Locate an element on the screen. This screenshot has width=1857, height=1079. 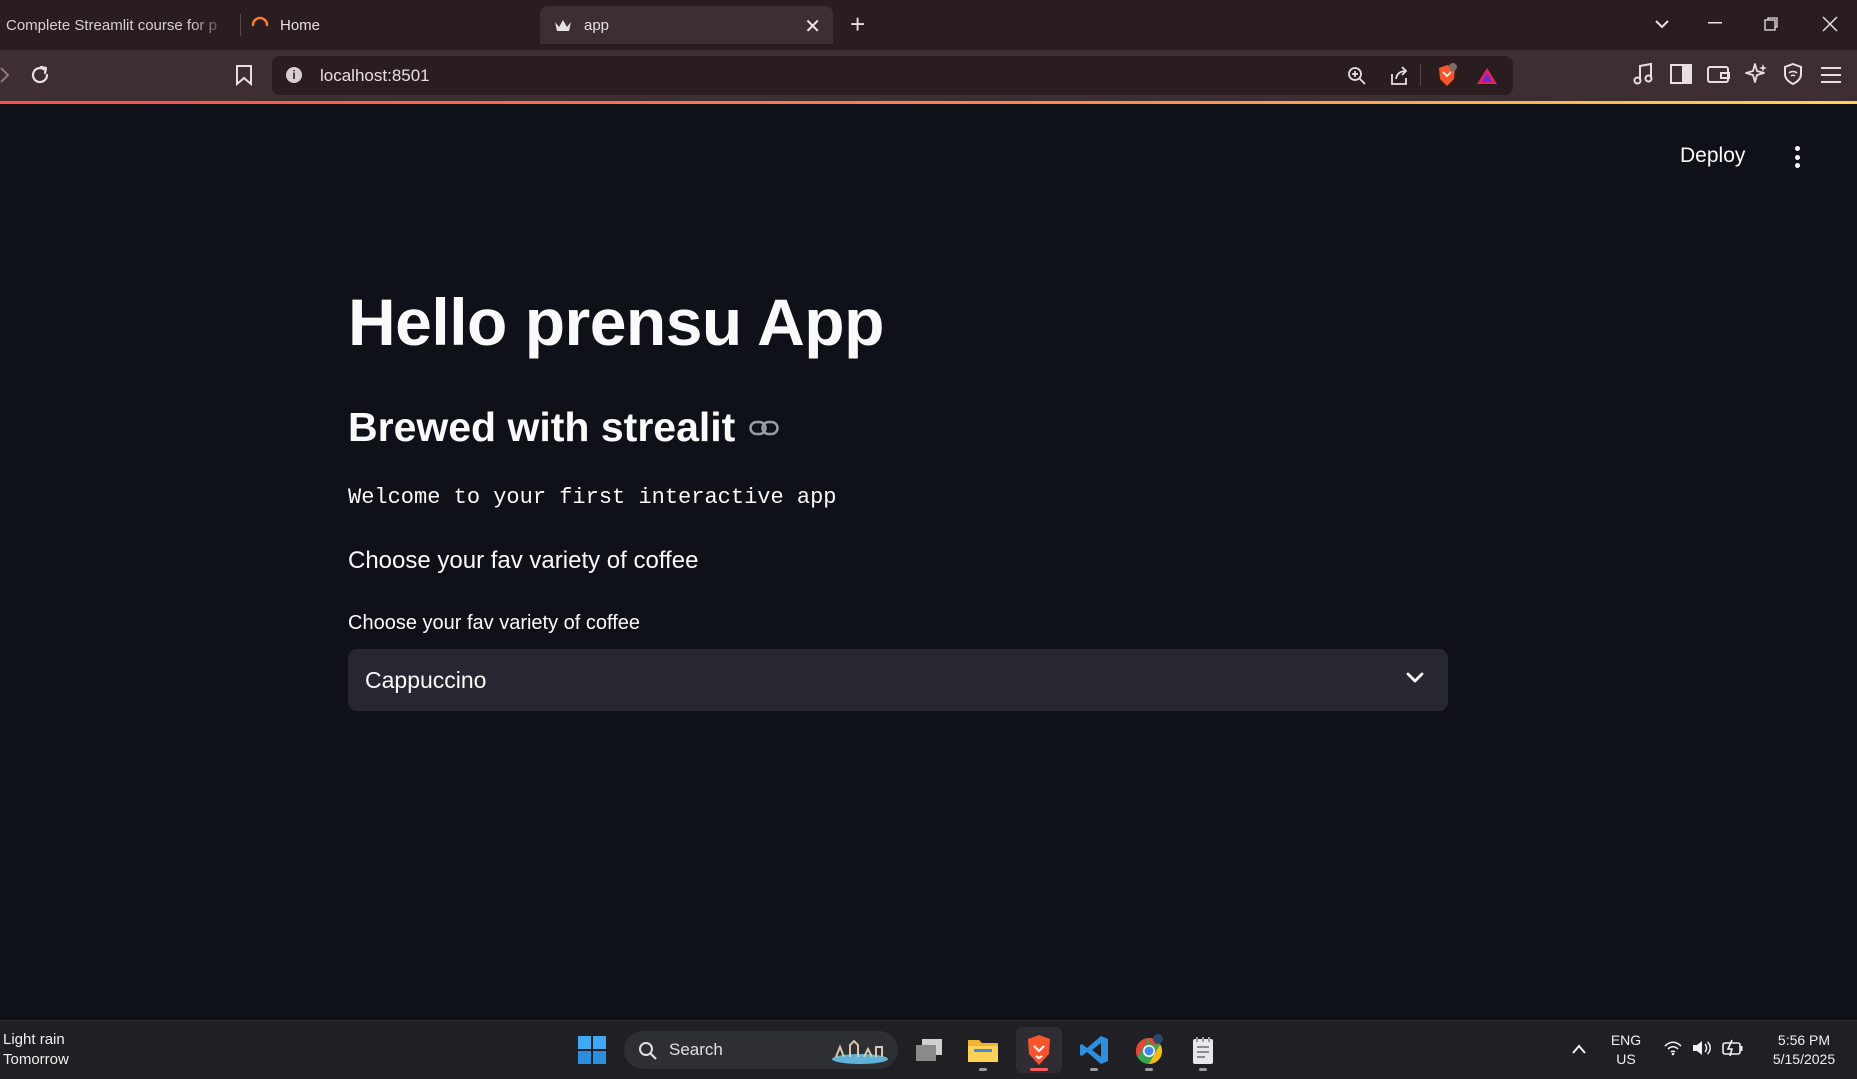
tab-label: Home is located at coordinates (300, 25).